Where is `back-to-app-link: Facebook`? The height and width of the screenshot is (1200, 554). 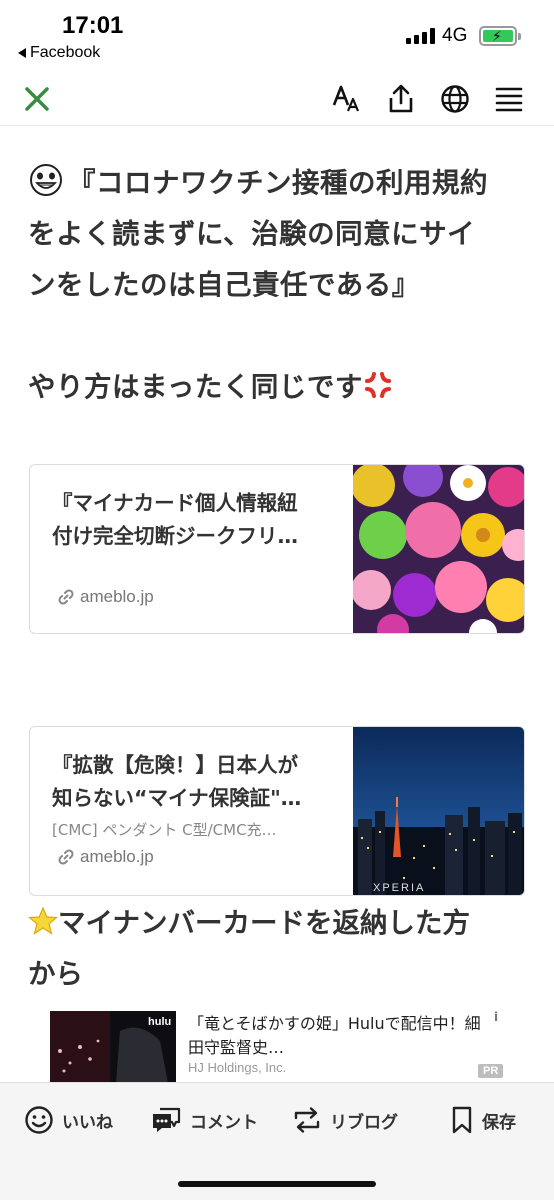
back-to-app-link: Facebook is located at coordinates (59, 53).